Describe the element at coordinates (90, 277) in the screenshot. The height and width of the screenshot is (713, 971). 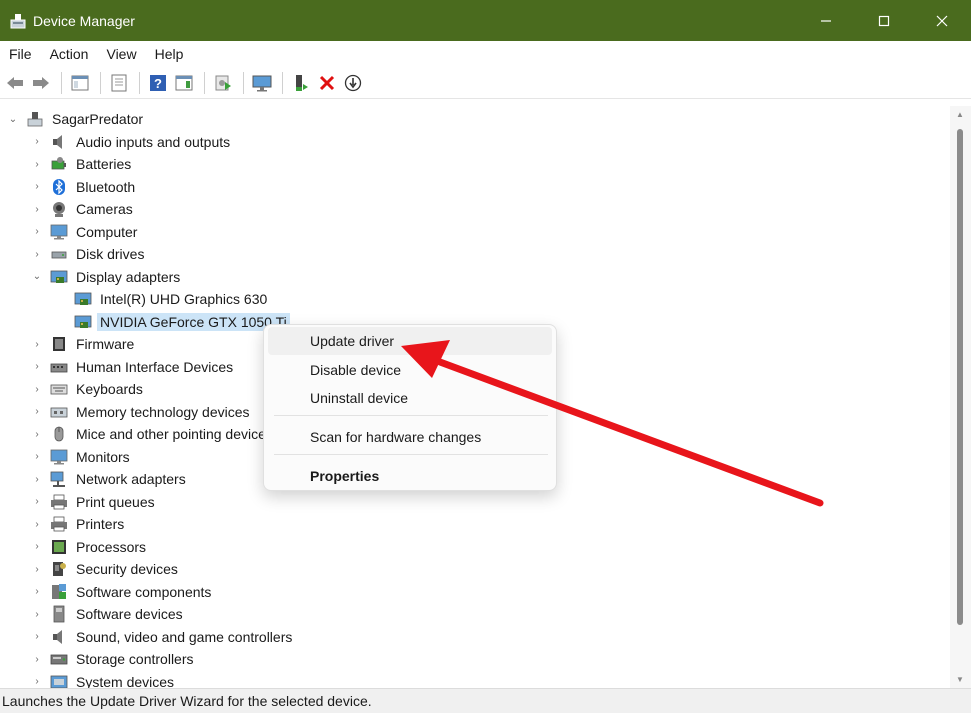
I see `tree-category-node: ⌄ Display adapters` at that location.